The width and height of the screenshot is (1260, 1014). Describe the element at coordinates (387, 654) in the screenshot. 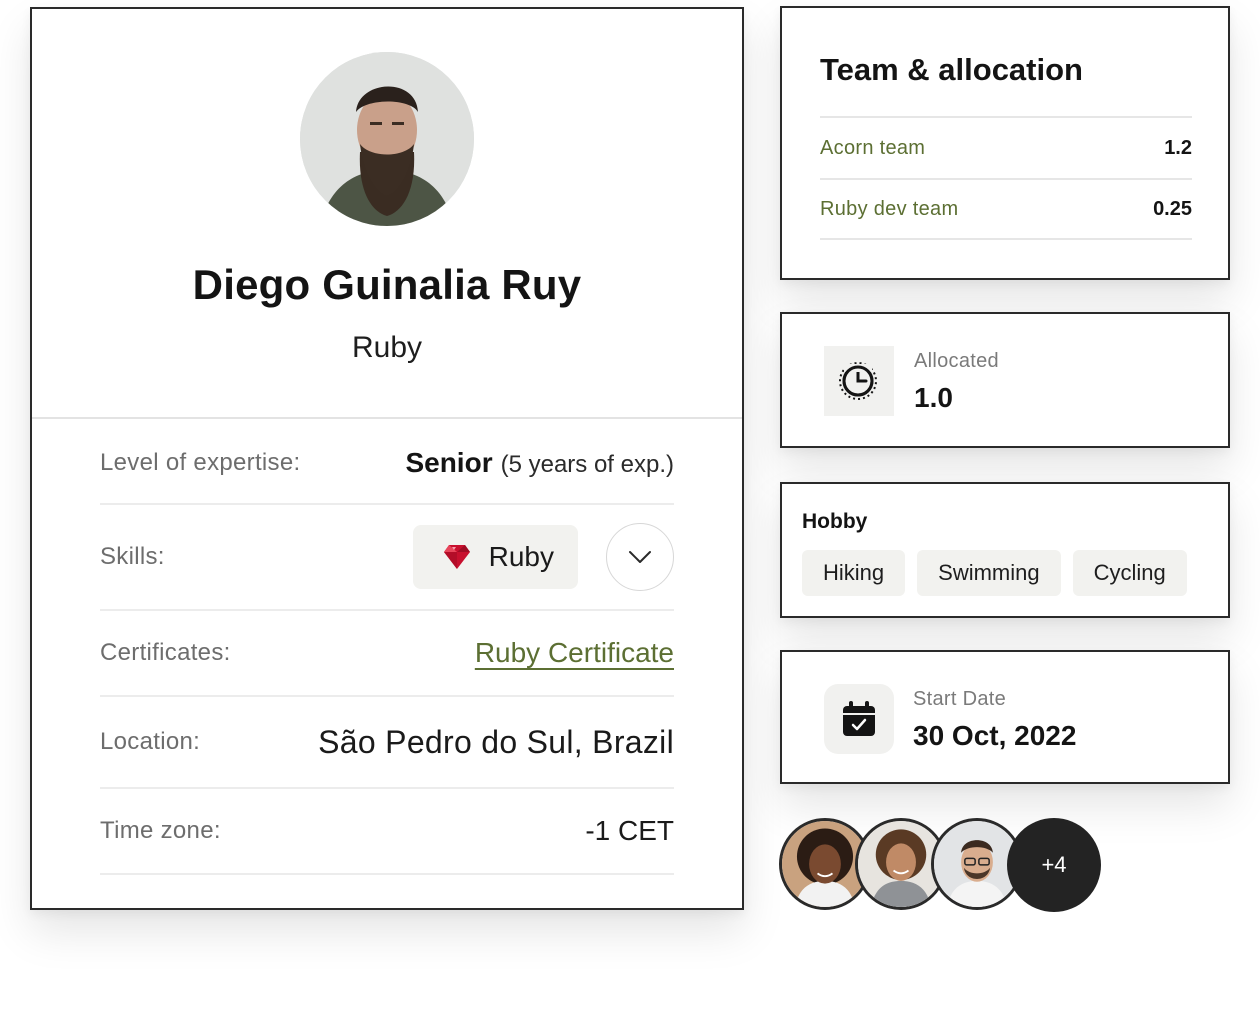

I see `certificates-row: Certificates: Ruby Certificate` at that location.